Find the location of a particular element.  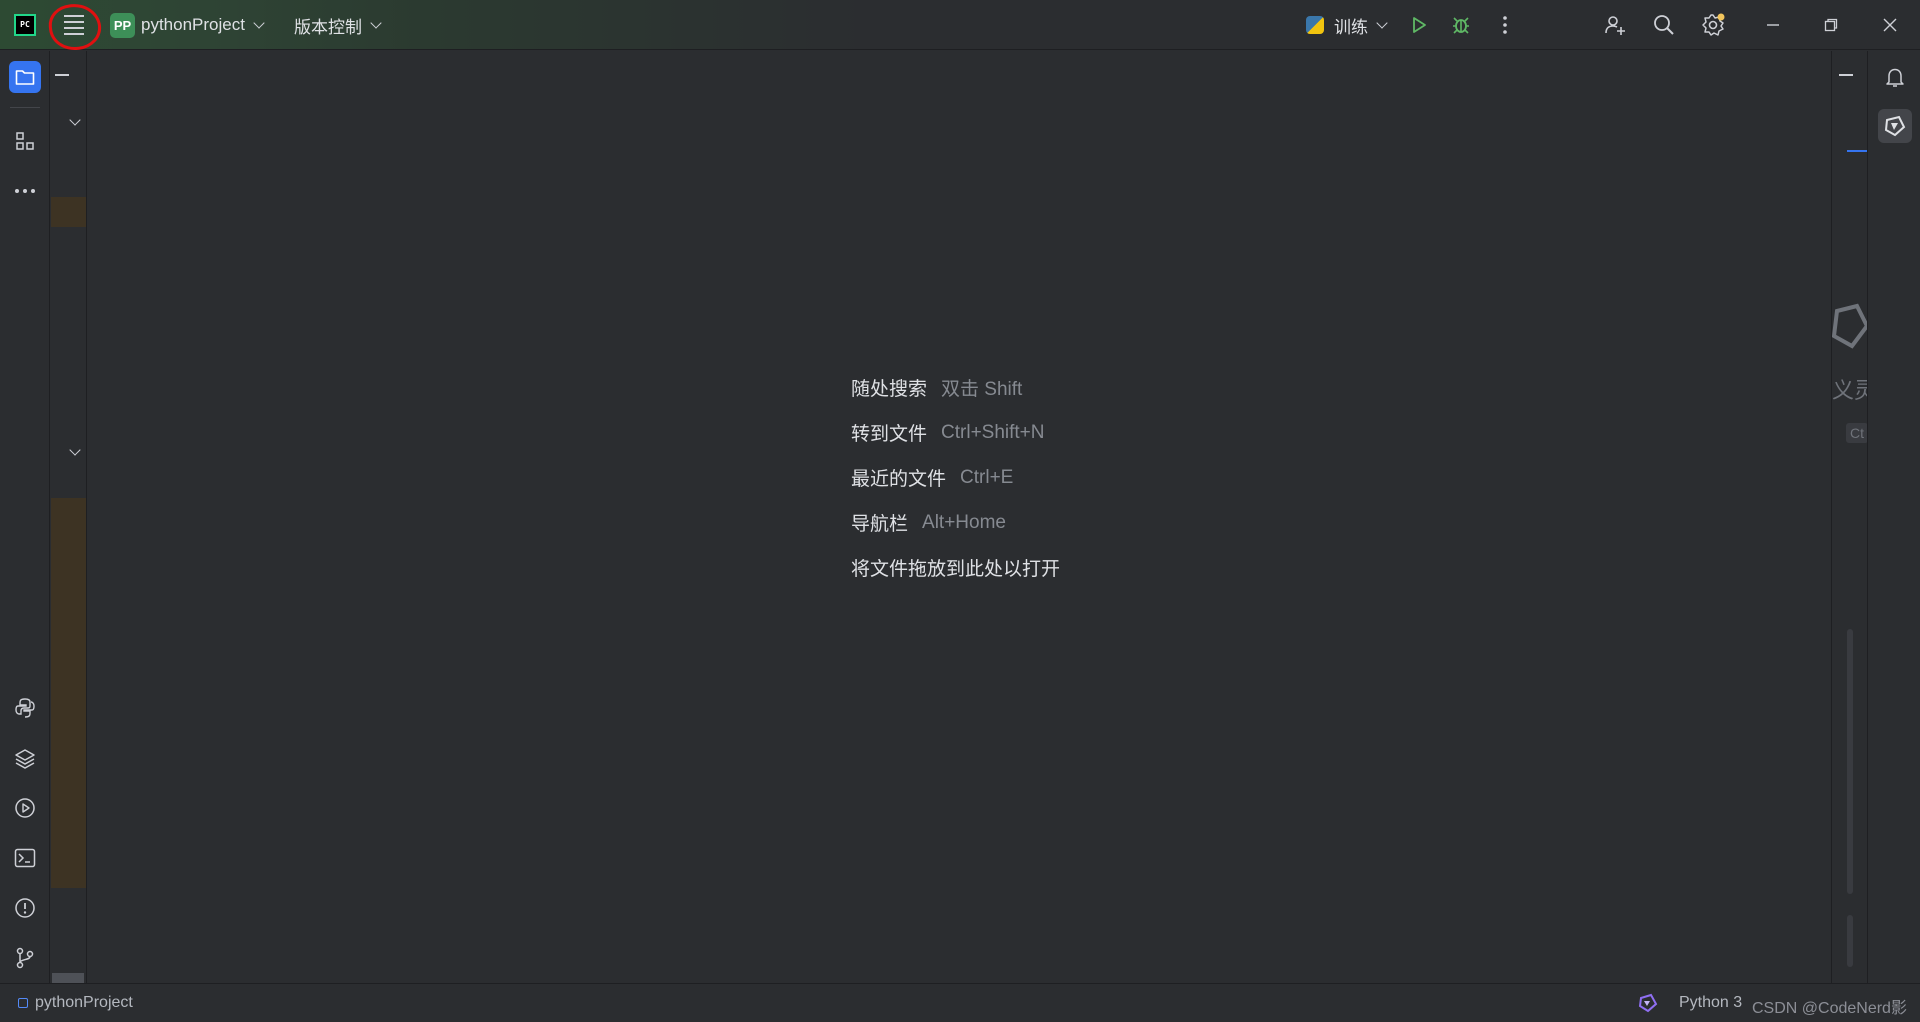

more-tools-button is located at coordinates (25, 191).